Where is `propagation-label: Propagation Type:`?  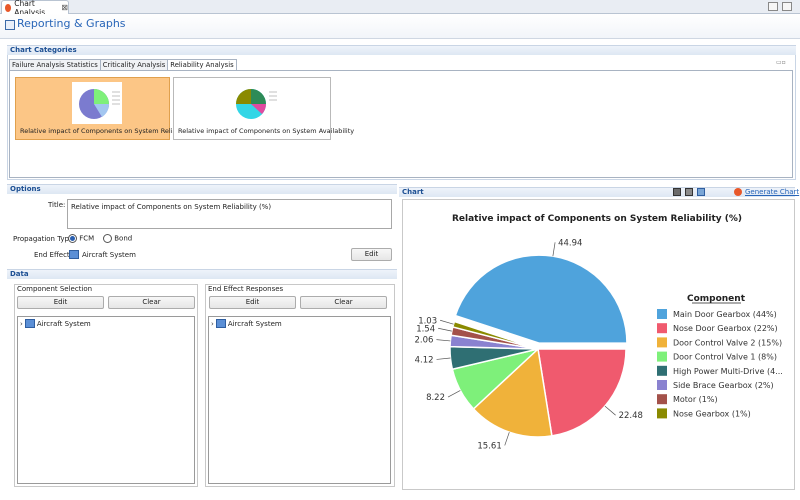
propagation-label: Propagation Type: is located at coordinates (44, 239).